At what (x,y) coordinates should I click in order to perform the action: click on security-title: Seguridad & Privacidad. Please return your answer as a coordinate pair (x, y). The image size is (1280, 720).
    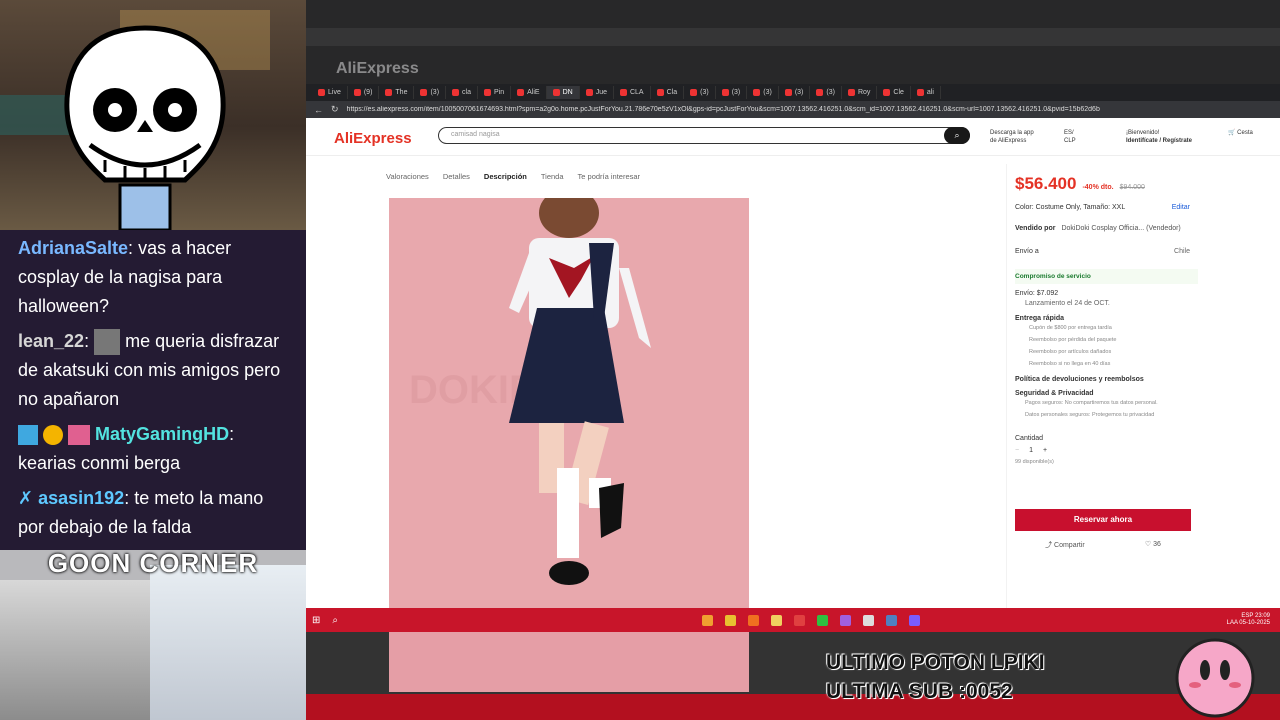
    Looking at the image, I should click on (1106, 393).